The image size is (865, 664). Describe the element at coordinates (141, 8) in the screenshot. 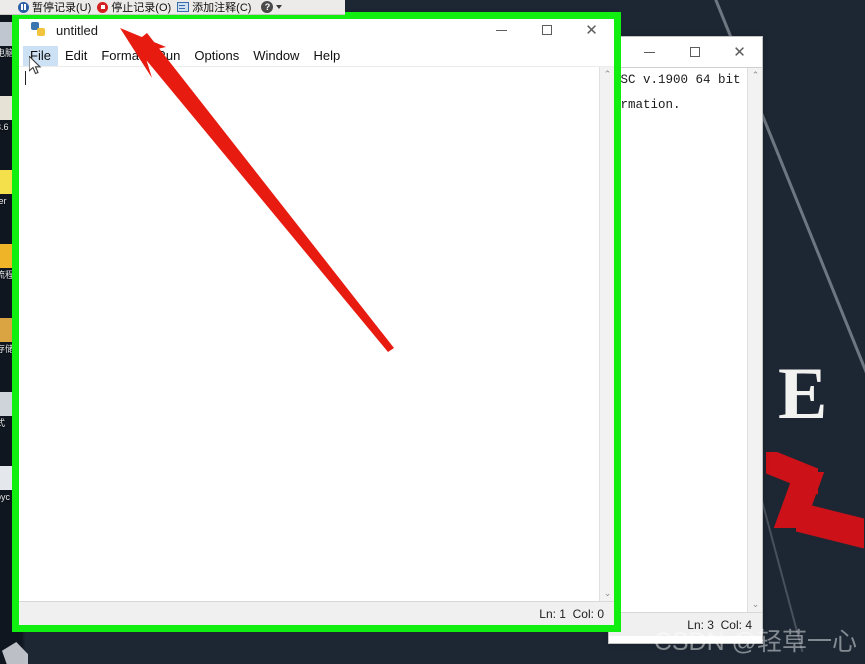

I see `stop-record-label: 停止记录(O)` at that location.